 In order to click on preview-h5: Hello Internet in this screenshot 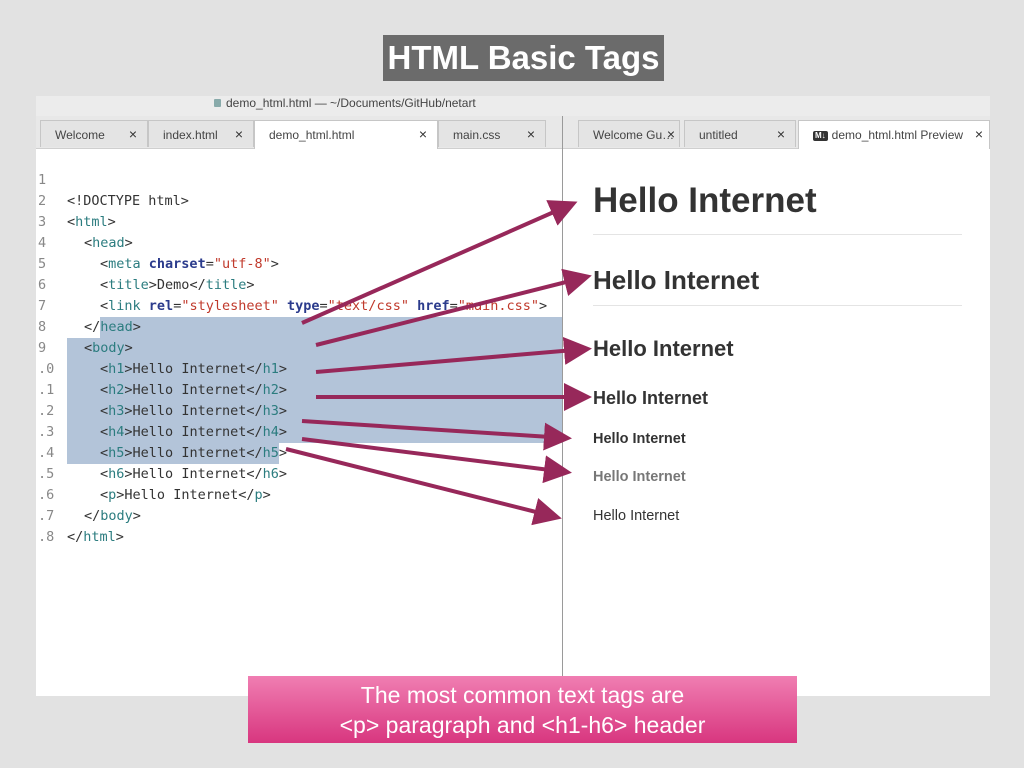, I will do `click(639, 439)`.